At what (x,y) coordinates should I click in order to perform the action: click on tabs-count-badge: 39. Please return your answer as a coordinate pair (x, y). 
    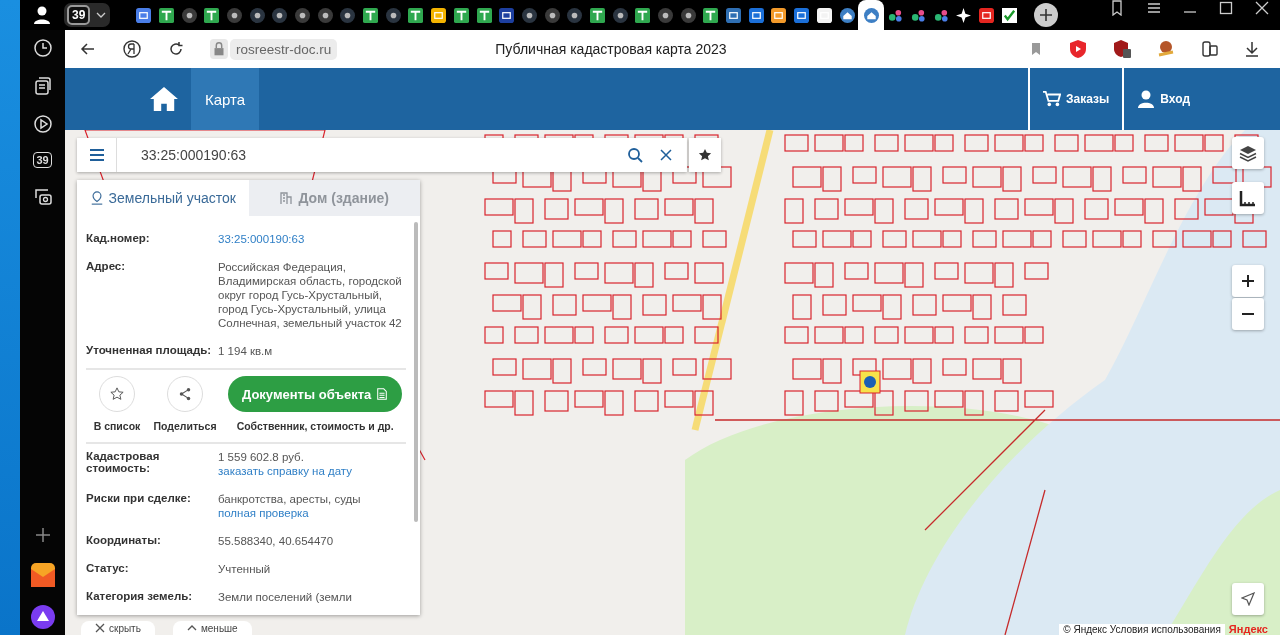
    Looking at the image, I should click on (42, 160).